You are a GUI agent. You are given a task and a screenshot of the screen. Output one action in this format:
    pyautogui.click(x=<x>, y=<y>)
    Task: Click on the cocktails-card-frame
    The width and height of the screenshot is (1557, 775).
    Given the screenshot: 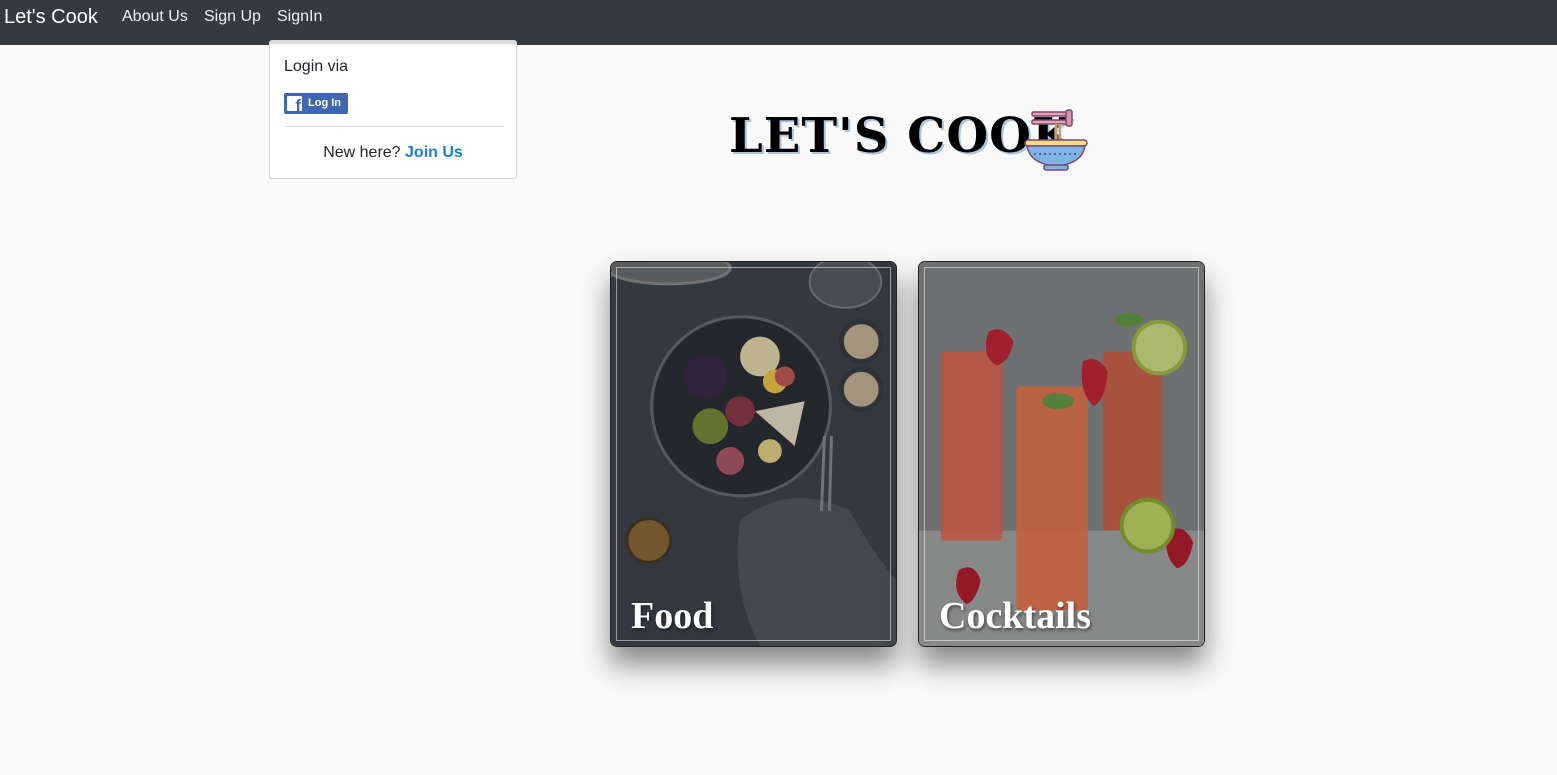 What is the action you would take?
    pyautogui.click(x=1061, y=454)
    